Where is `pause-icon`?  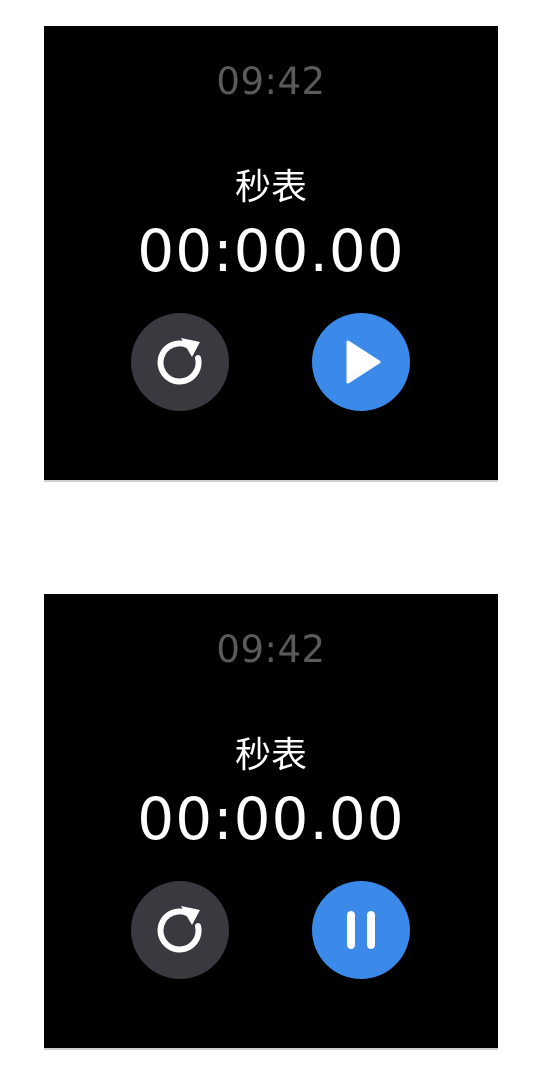 pause-icon is located at coordinates (361, 930).